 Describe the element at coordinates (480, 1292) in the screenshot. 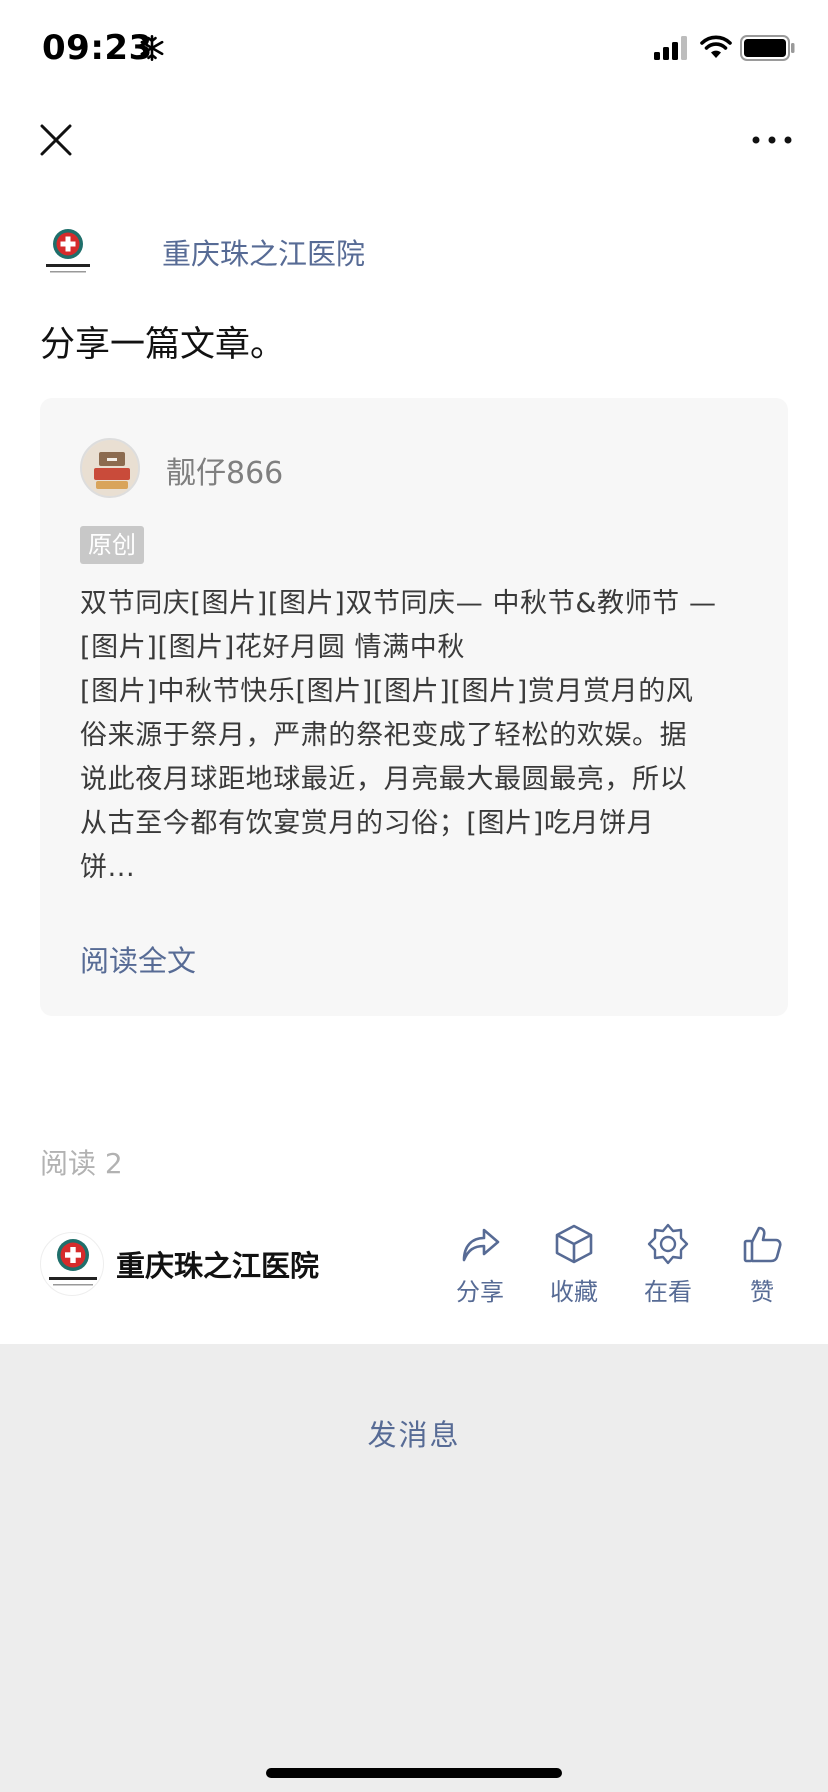

I see `share-label: 分享` at that location.